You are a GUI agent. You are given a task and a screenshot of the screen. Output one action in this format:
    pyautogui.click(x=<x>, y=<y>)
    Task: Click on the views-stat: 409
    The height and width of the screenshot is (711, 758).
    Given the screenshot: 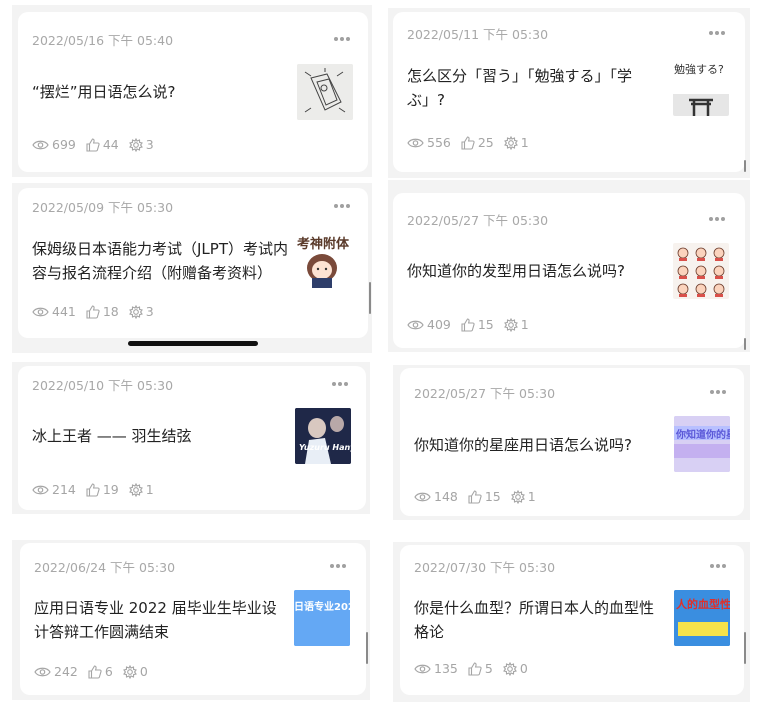 What is the action you would take?
    pyautogui.click(x=429, y=324)
    